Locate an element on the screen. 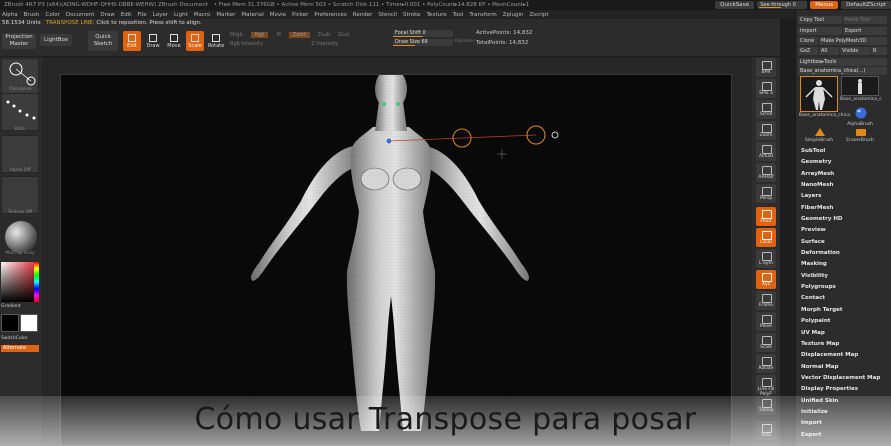 This screenshot has height=446, width=891. mrgb-button: Mrgb is located at coordinates (236, 35).